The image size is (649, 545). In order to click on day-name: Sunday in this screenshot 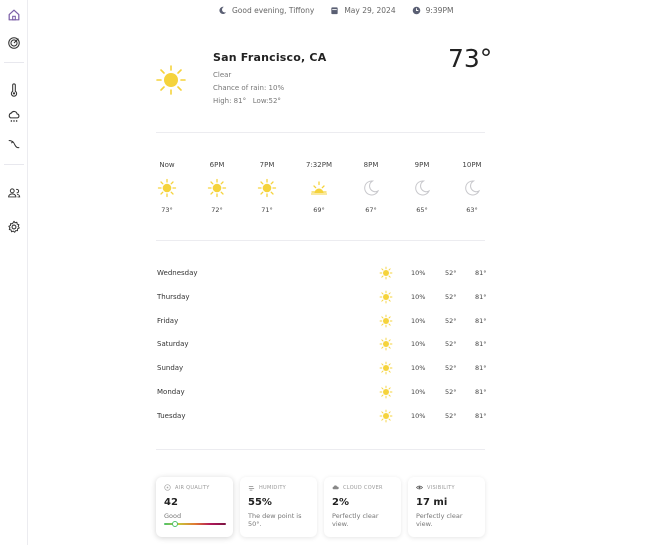, I will do `click(170, 368)`.